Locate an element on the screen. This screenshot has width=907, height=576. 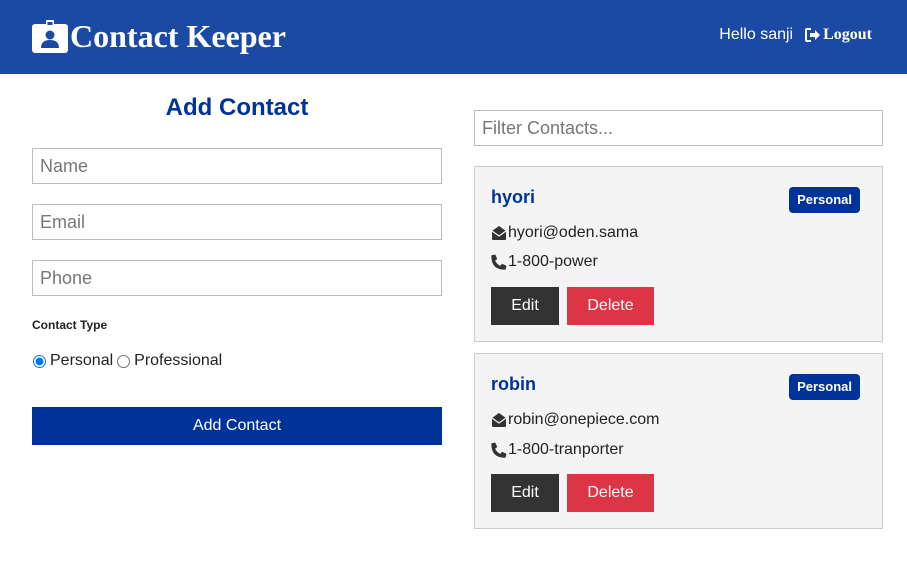
contact-phone-row: 1-800-power is located at coordinates (544, 262).